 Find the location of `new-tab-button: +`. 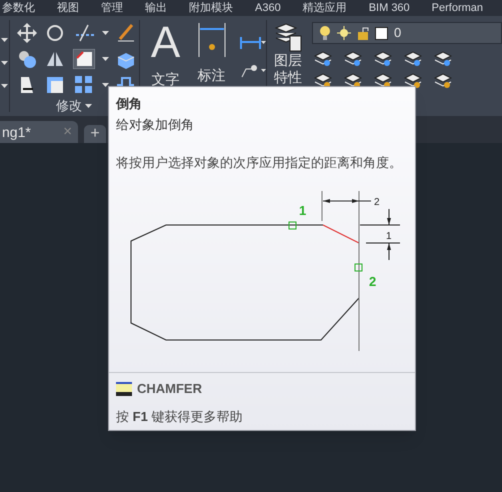

new-tab-button: + is located at coordinates (95, 134).